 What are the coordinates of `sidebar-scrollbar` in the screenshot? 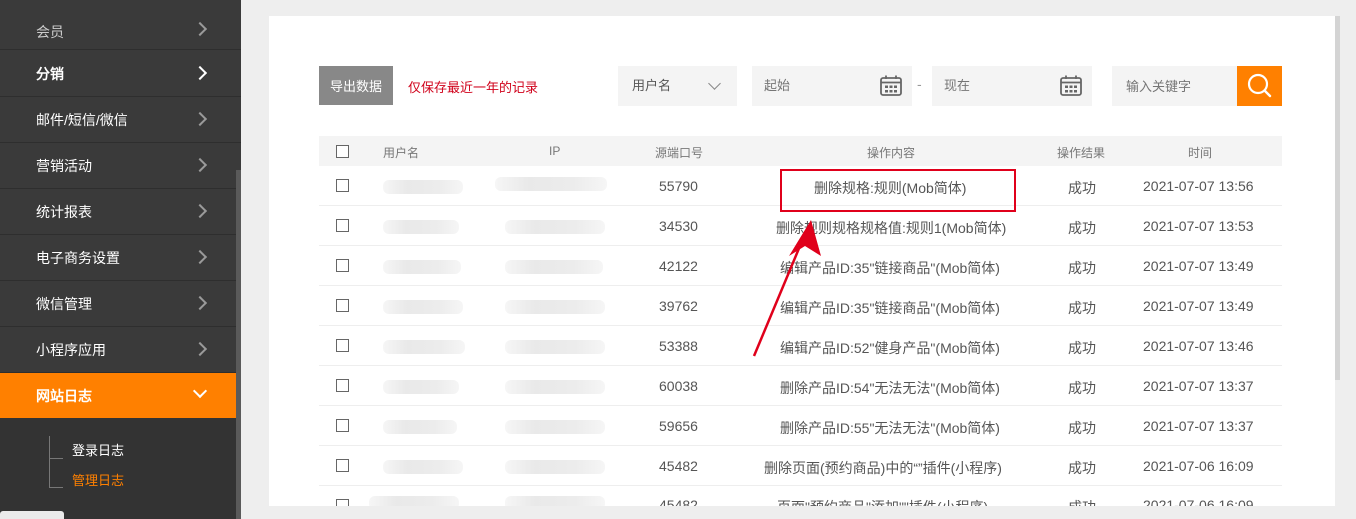 It's located at (238, 344).